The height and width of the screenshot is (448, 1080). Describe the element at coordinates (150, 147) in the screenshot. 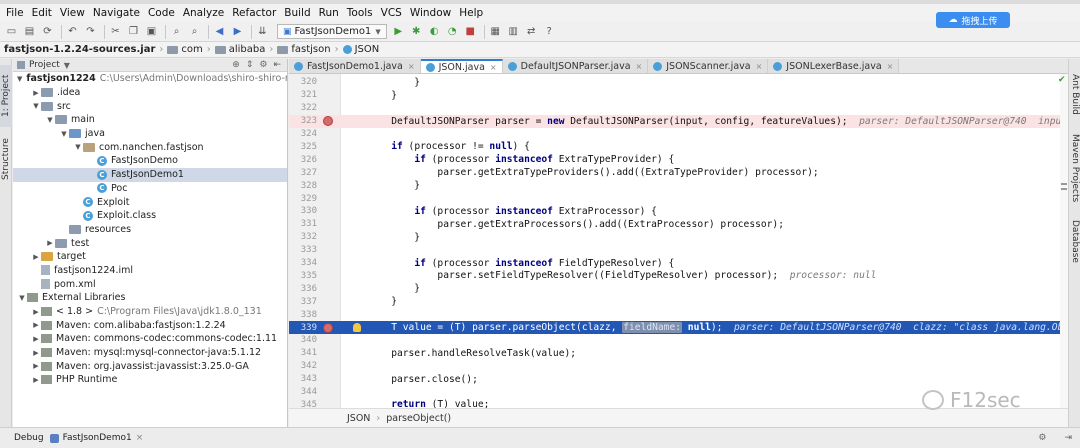

I see `tree-item: ▼ com.nanchen.fastjson` at that location.